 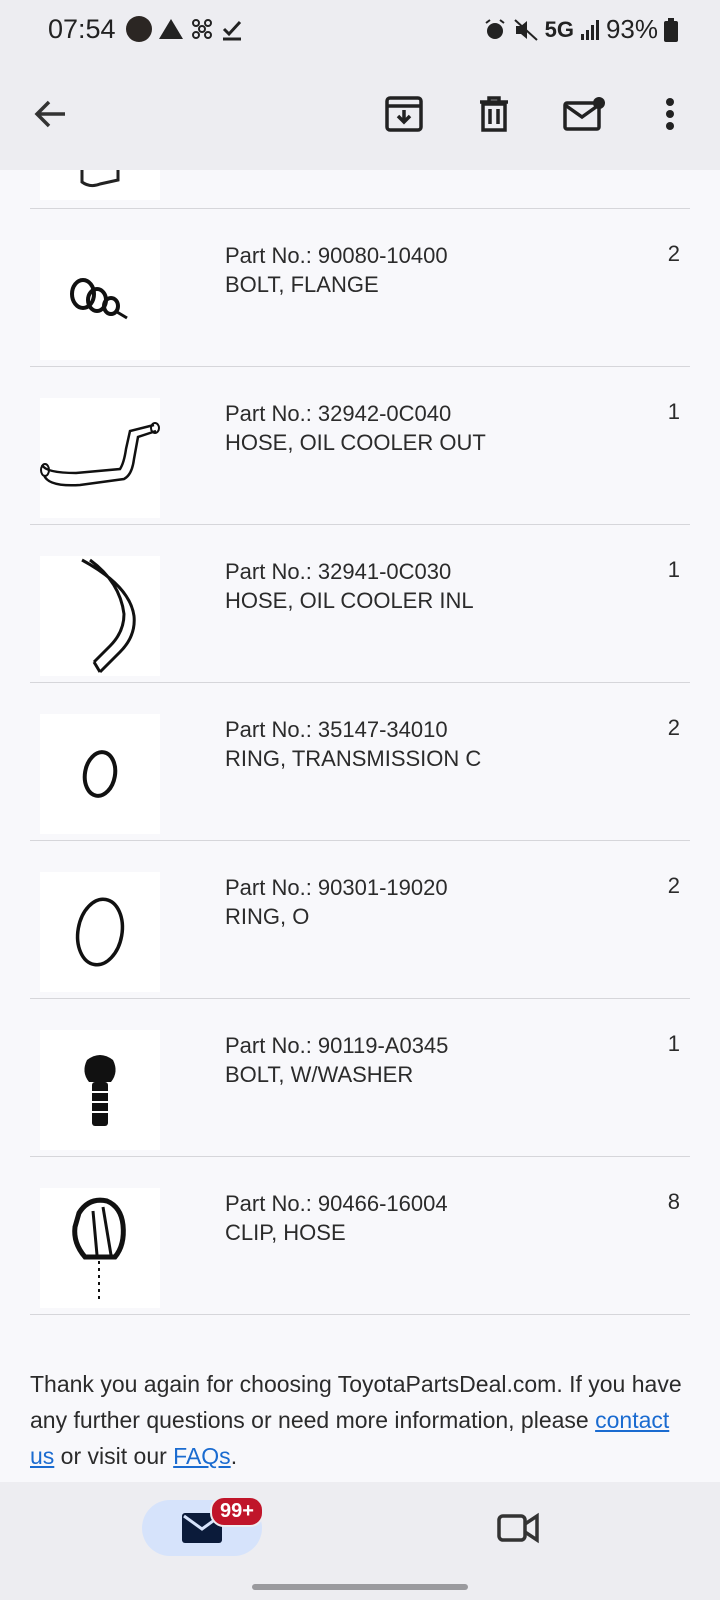 What do you see at coordinates (336, 729) in the screenshot?
I see `part-number: Part No.: 35147-34010` at bounding box center [336, 729].